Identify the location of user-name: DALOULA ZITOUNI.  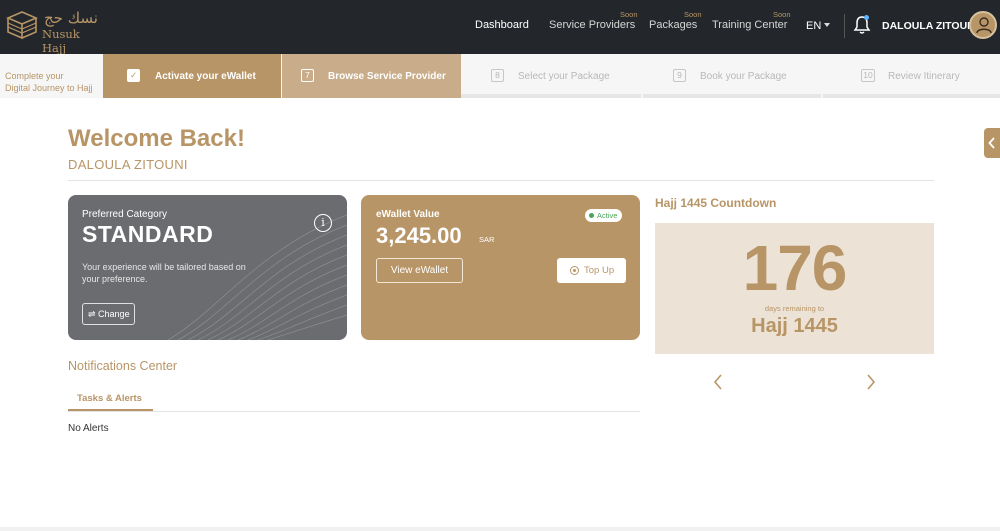
(930, 26).